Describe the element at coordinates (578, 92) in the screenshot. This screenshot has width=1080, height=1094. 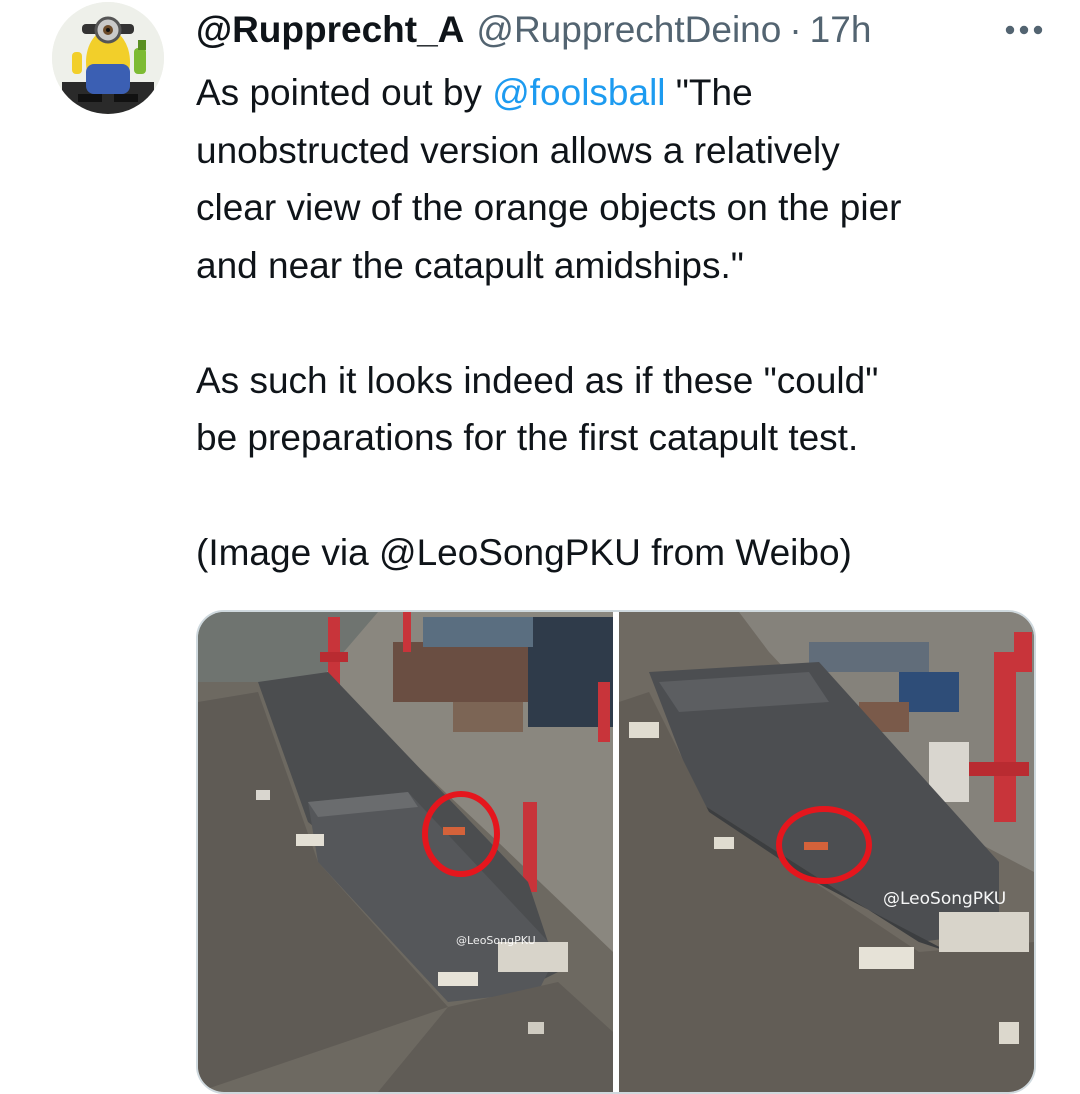
I see `mention-link: @foolsball` at that location.